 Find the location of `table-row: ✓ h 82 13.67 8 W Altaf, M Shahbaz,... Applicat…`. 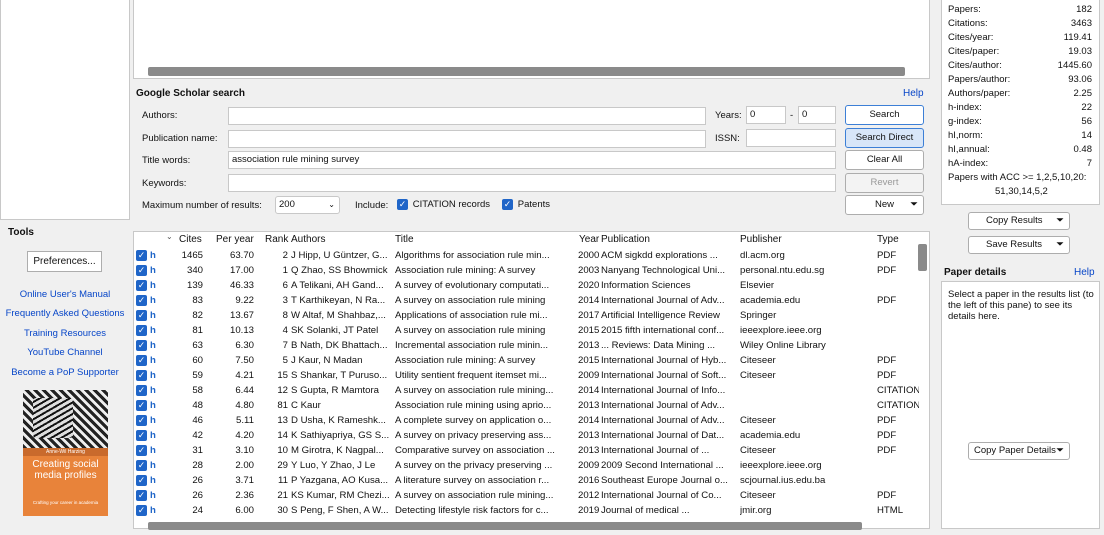

table-row: ✓ h 82 13.67 8 W Altaf, M Shahbaz,... Applicat… is located at coordinates (526, 315).